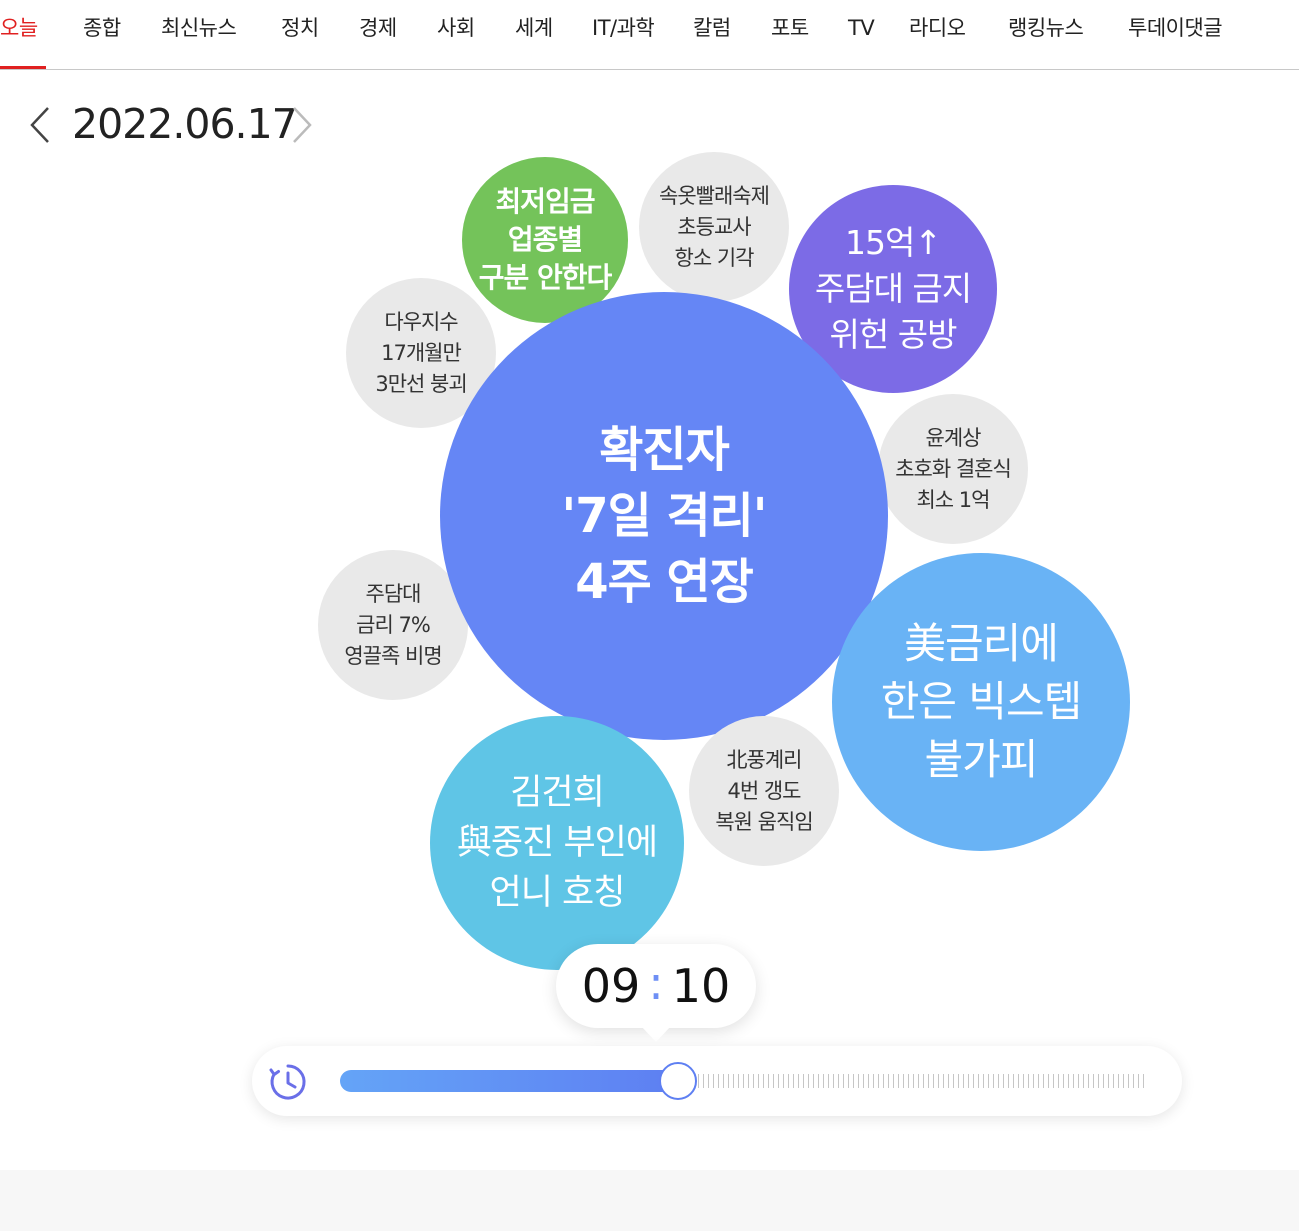 This screenshot has width=1299, height=1231. Describe the element at coordinates (509, 1081) in the screenshot. I see `time-slider-fill` at that location.